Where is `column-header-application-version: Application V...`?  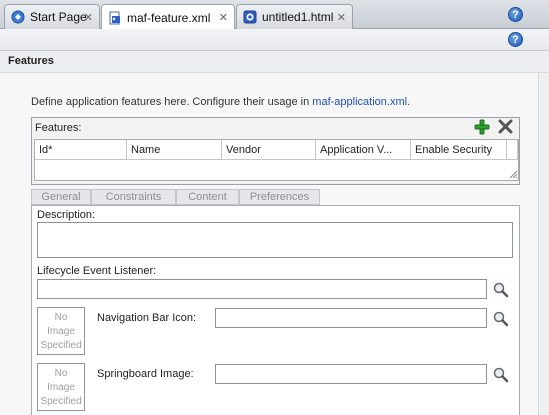 column-header-application-version: Application V... is located at coordinates (363, 150).